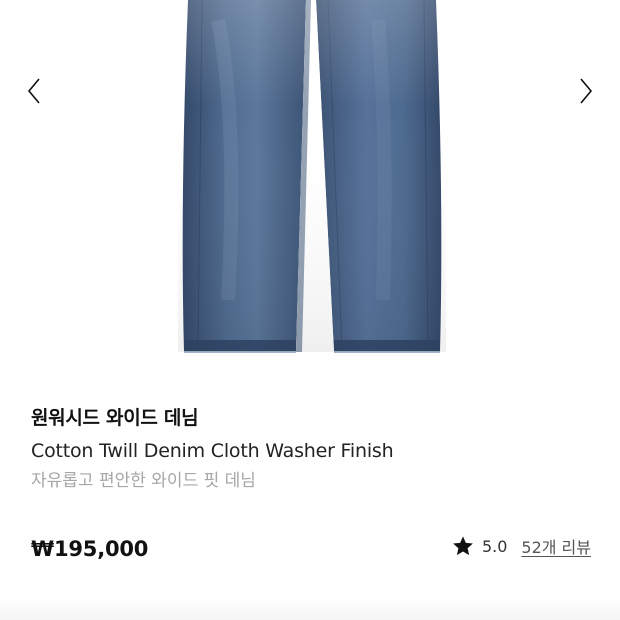  I want to click on bottom-fade, so click(310, 609).